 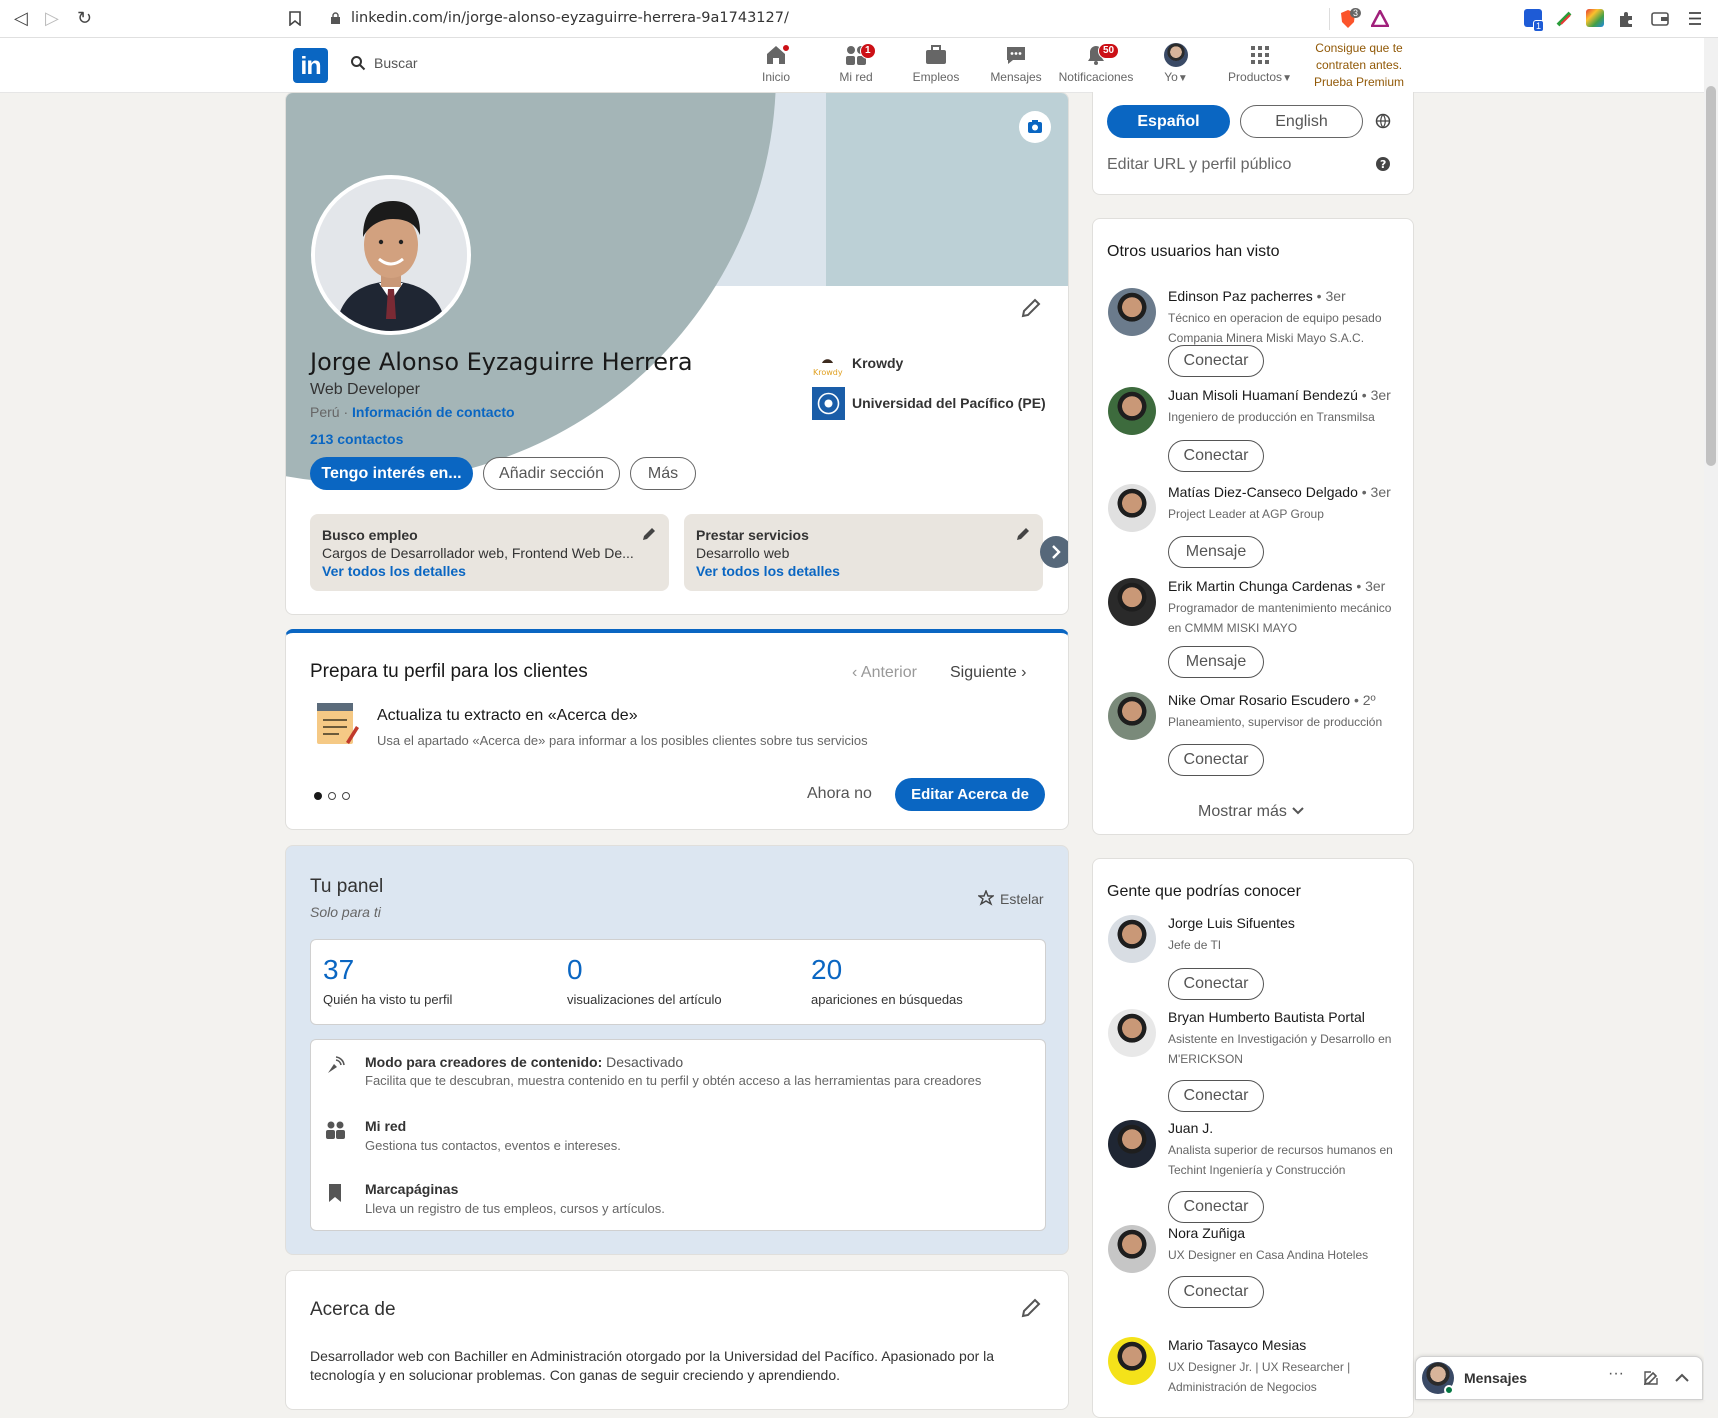 I want to click on person-name: Mario Tasayco Mesias, so click(x=1237, y=1345).